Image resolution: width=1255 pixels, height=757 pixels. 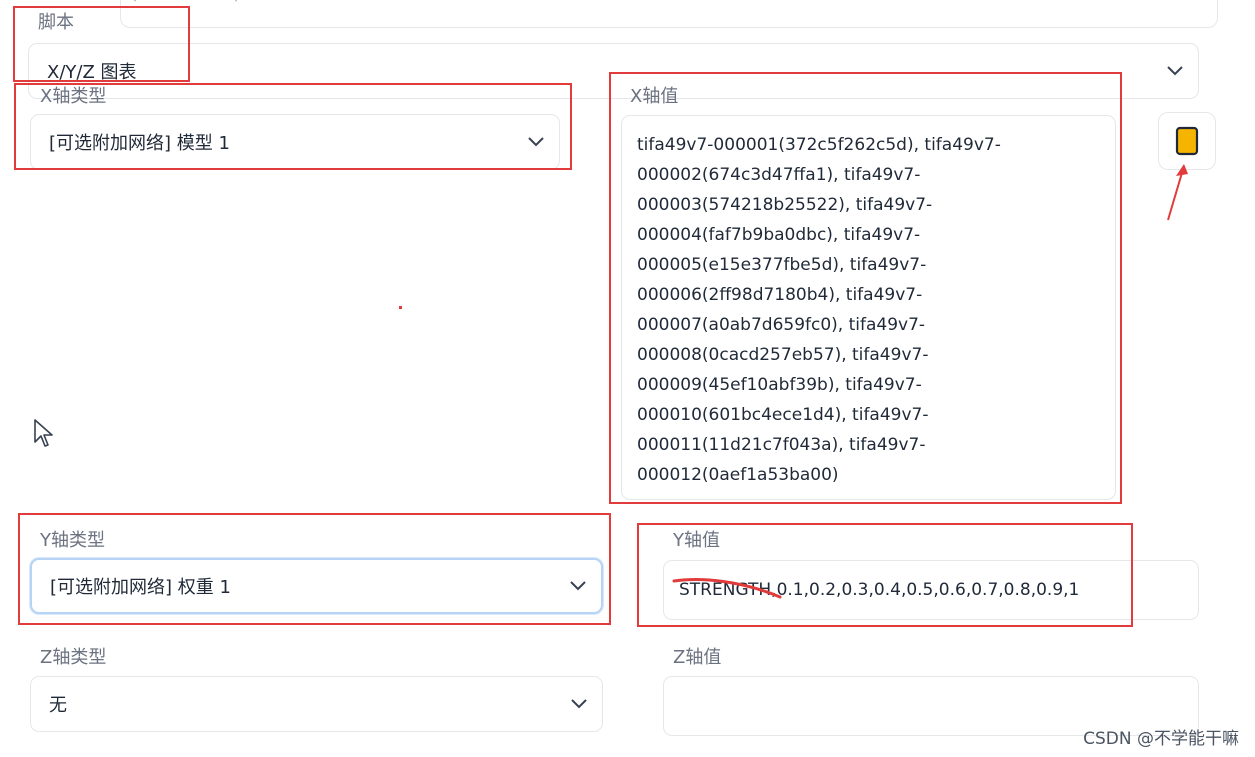 What do you see at coordinates (696, 540) in the screenshot?
I see `y-axis-values-label: Y轴值` at bounding box center [696, 540].